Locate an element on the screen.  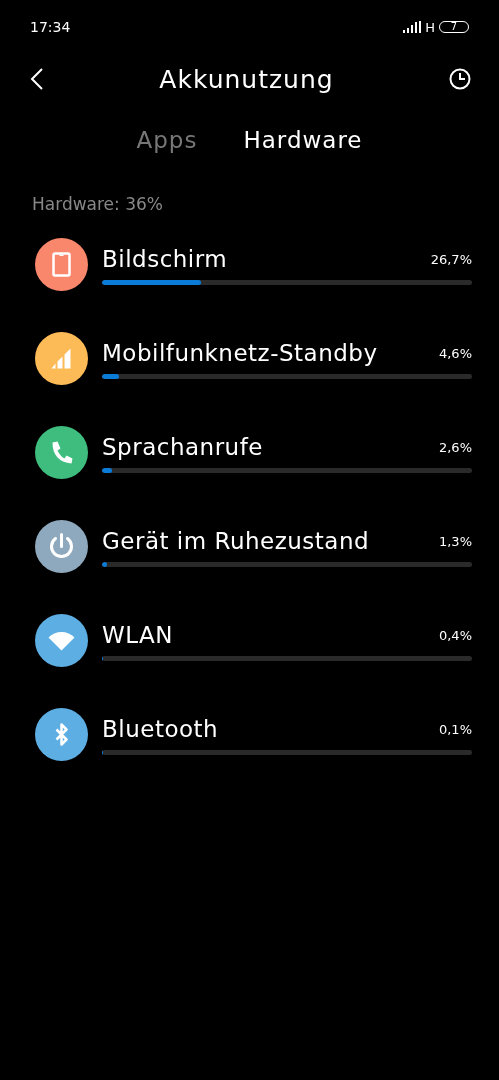
usage-percent: 0,1% is located at coordinates (455, 729).